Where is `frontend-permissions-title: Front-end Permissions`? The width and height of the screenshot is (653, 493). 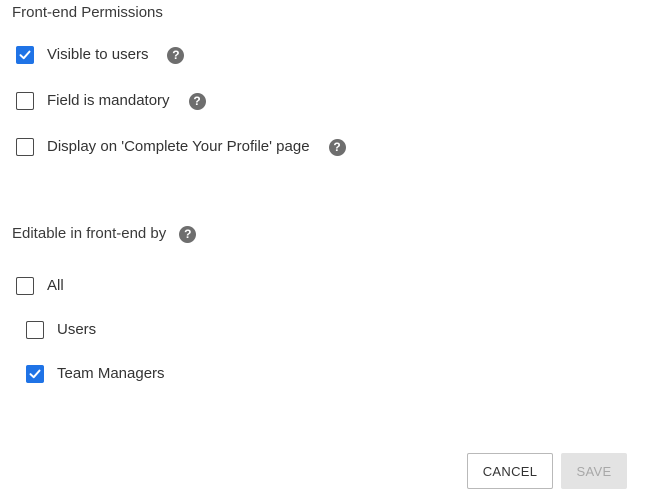
frontend-permissions-title: Front-end Permissions is located at coordinates (87, 12).